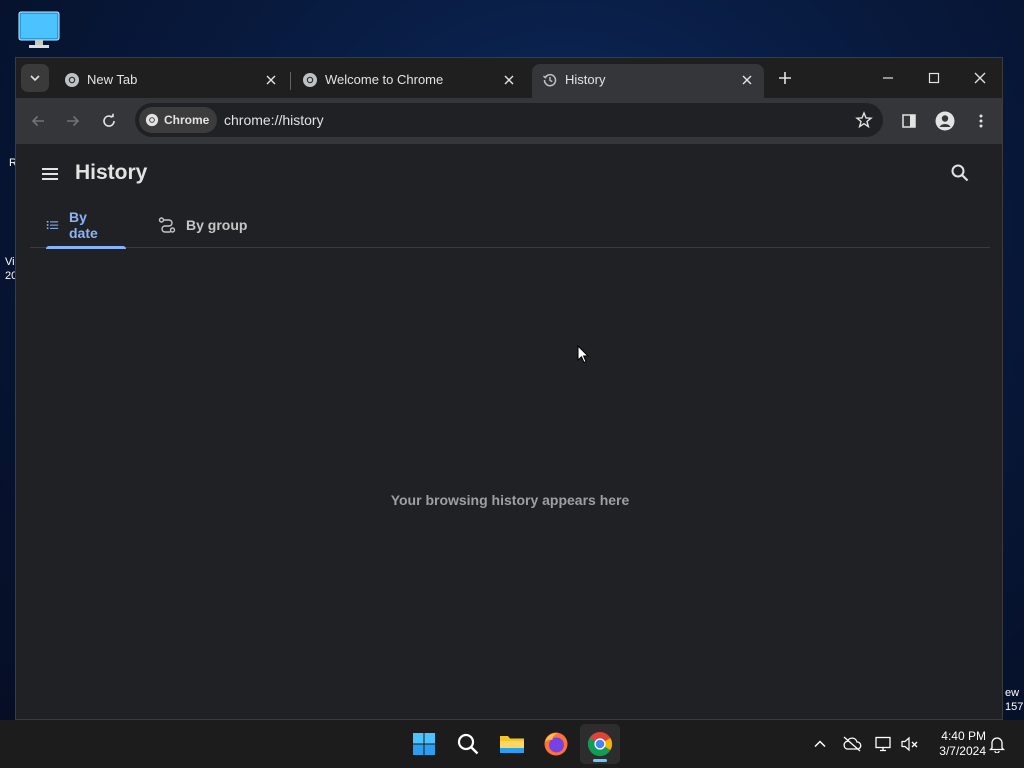 The width and height of the screenshot is (1024, 768). Describe the element at coordinates (585, 79) in the screenshot. I see `tab-title: History` at that location.